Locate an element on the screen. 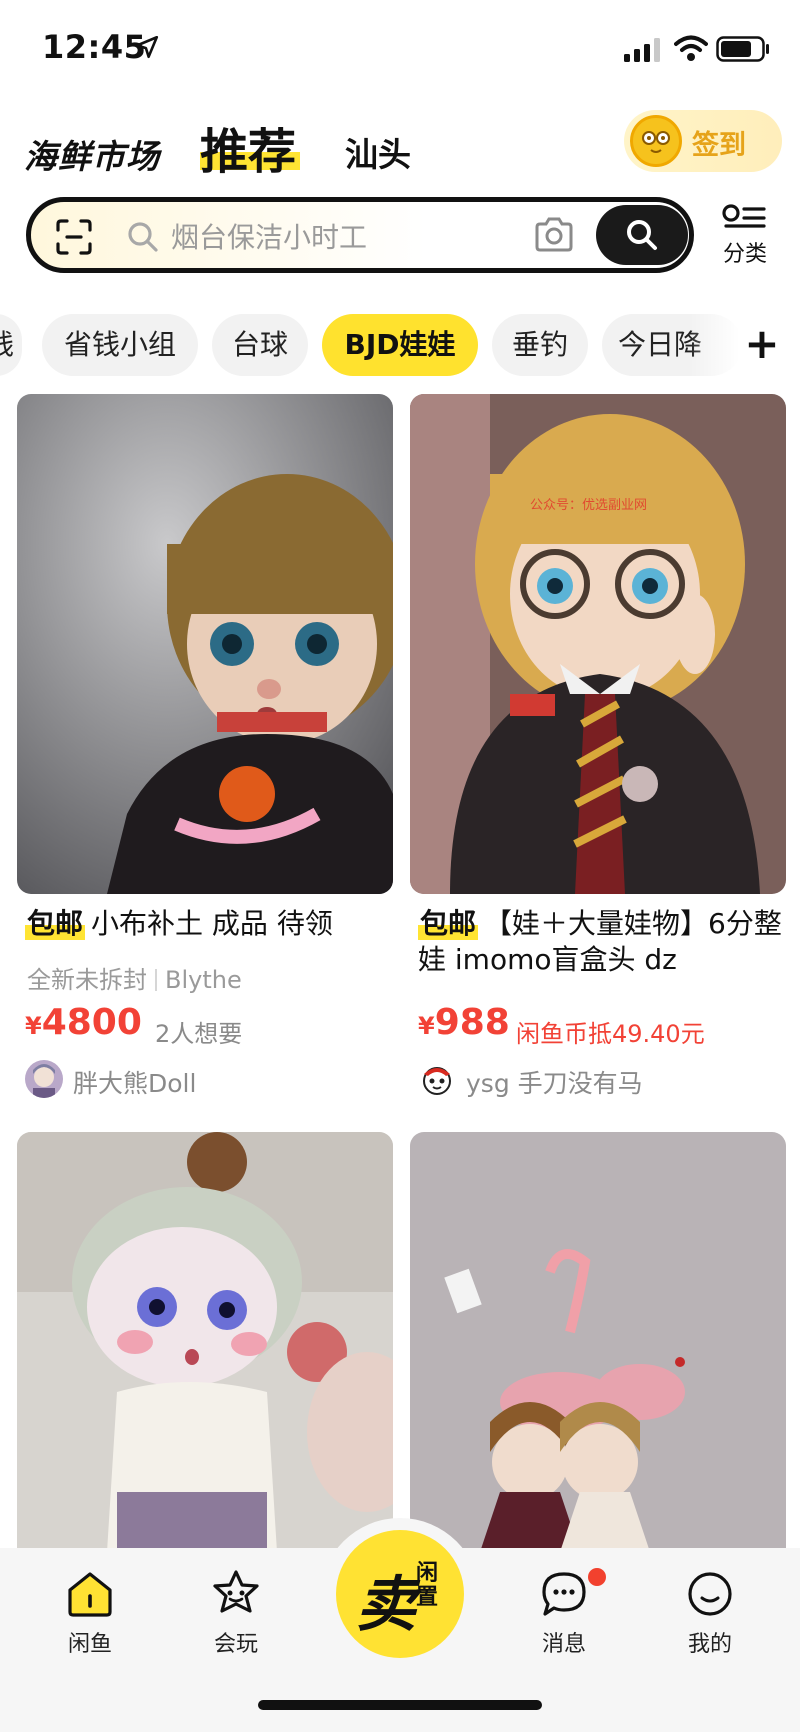  checkin-label: 签到 is located at coordinates (719, 145).